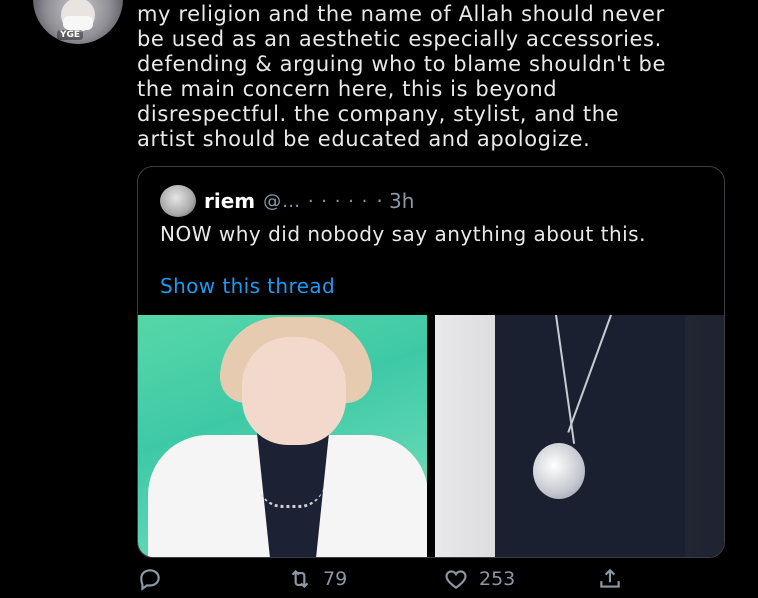  What do you see at coordinates (316, 201) in the screenshot?
I see `quoted-user-handle: @… · · · · ·` at bounding box center [316, 201].